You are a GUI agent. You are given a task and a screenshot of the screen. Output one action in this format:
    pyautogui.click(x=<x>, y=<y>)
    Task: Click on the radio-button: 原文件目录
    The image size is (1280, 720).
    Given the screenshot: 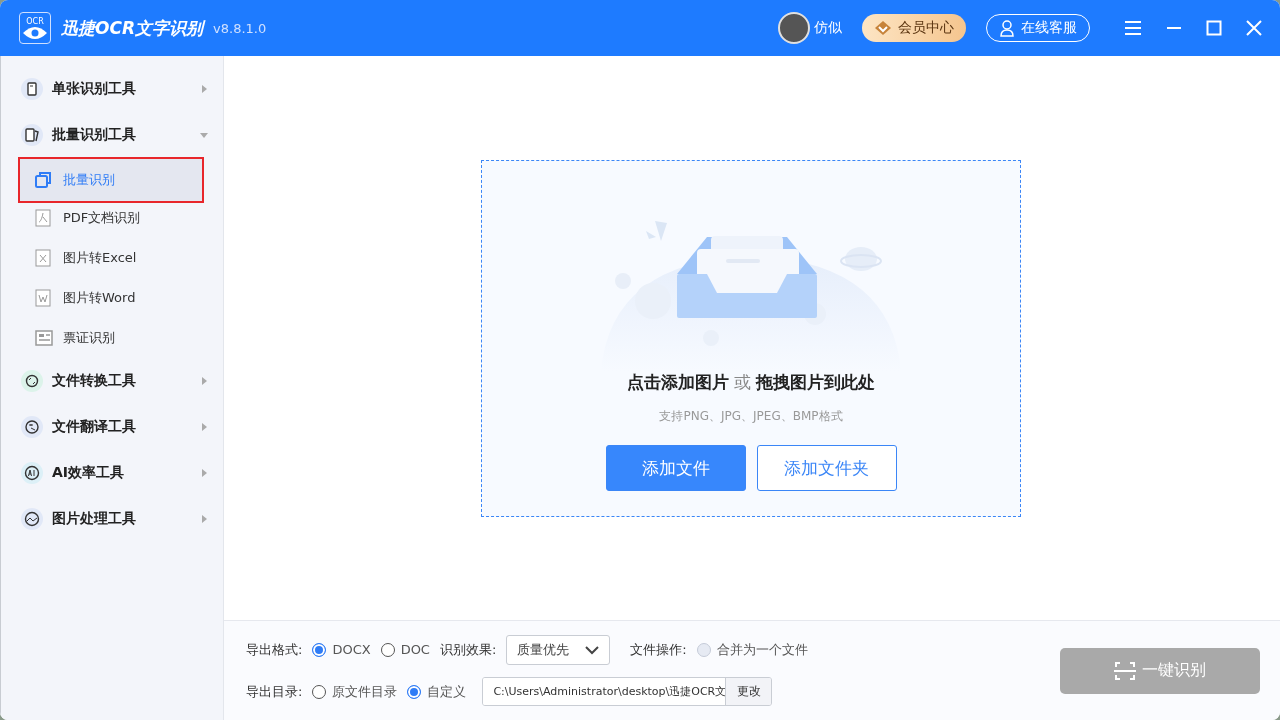 What is the action you would take?
    pyautogui.click(x=355, y=691)
    